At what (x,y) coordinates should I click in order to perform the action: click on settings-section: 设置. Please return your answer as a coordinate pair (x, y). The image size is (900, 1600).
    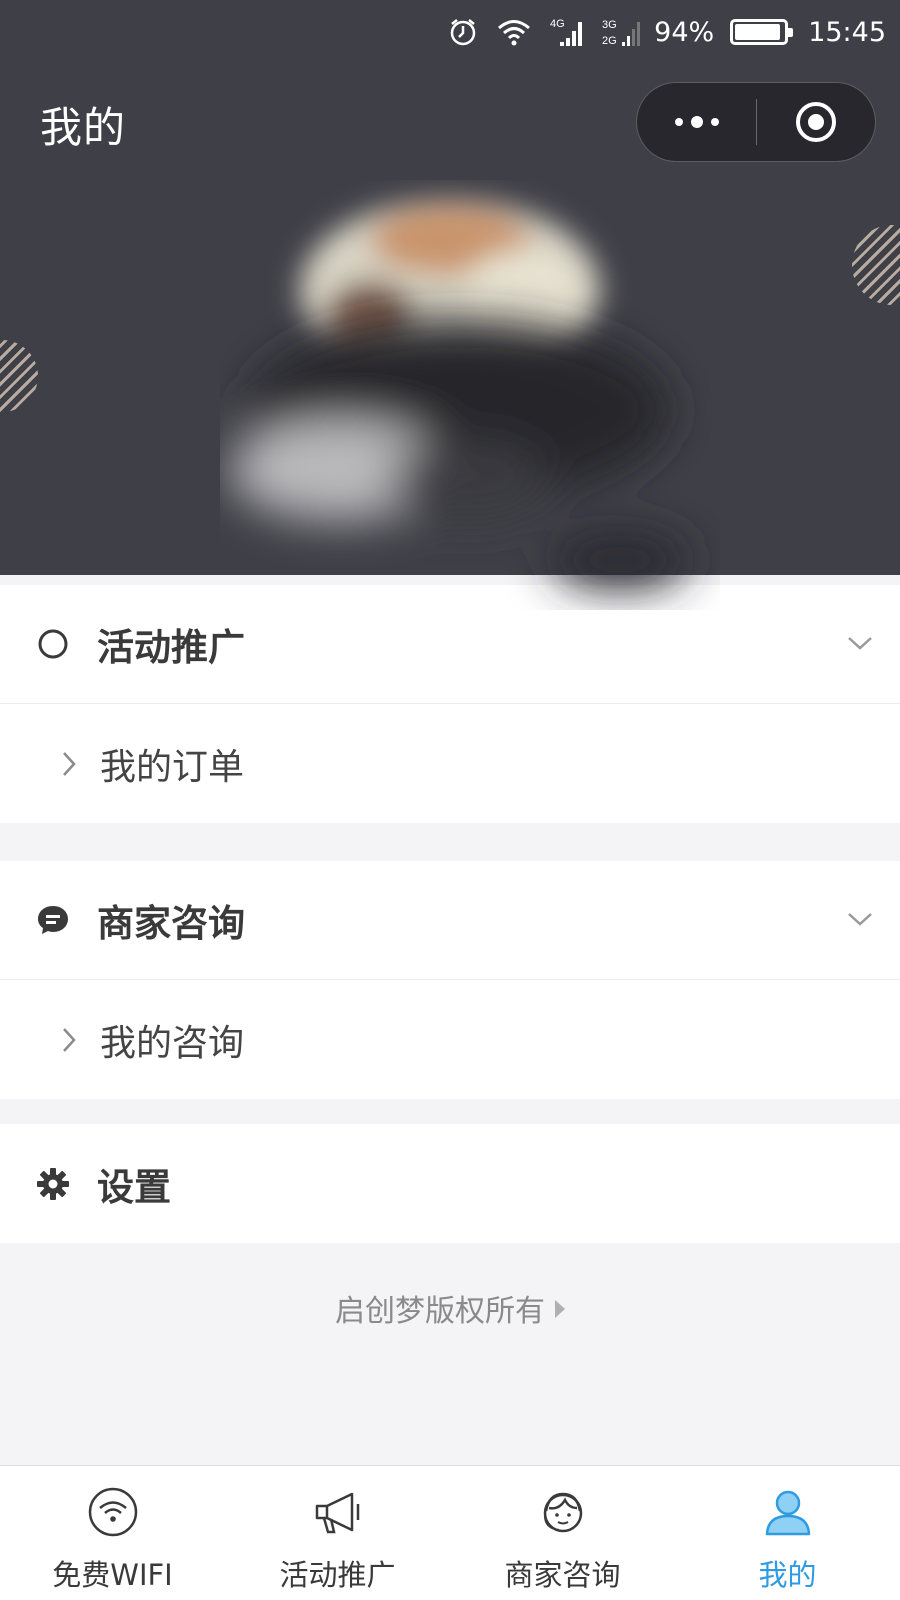
    Looking at the image, I should click on (450, 1183).